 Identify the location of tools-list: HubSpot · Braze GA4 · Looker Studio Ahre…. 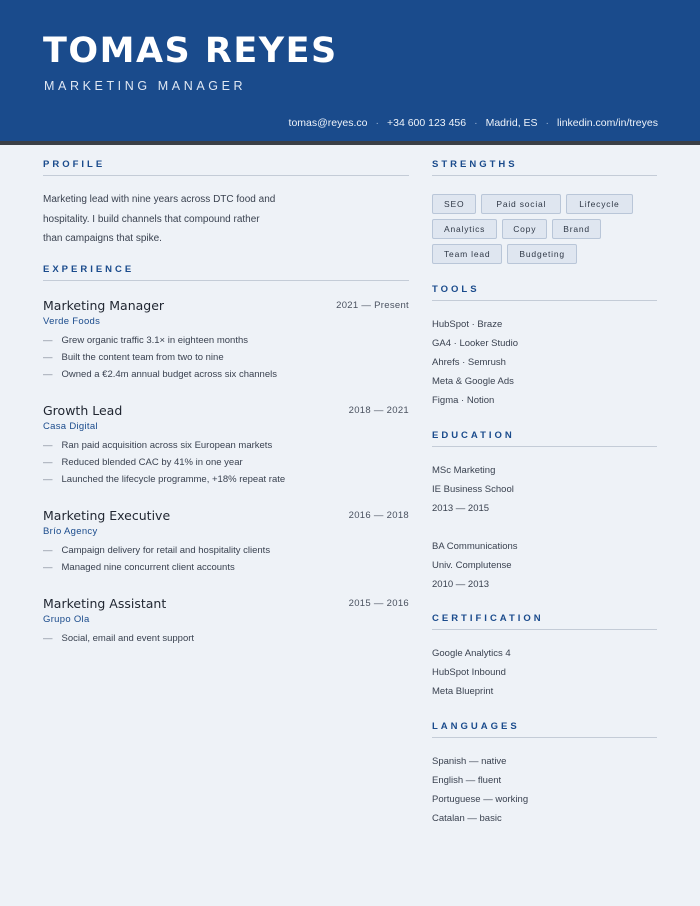
(475, 362).